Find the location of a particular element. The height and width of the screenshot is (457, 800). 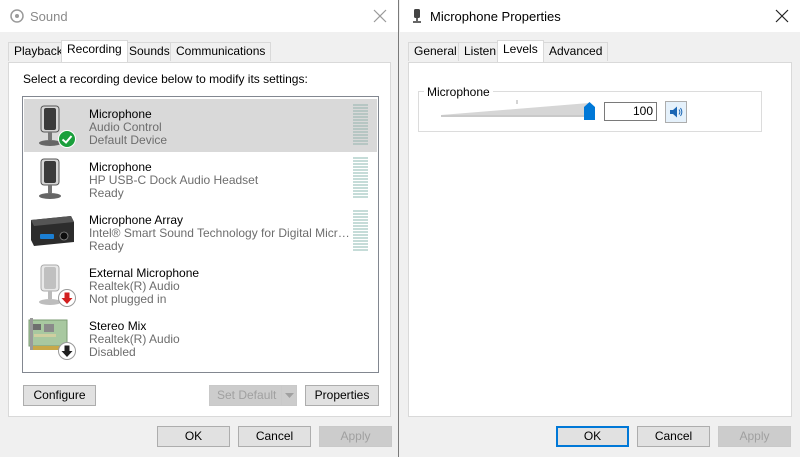

sound-titlebar: Sound is located at coordinates (199, 16).